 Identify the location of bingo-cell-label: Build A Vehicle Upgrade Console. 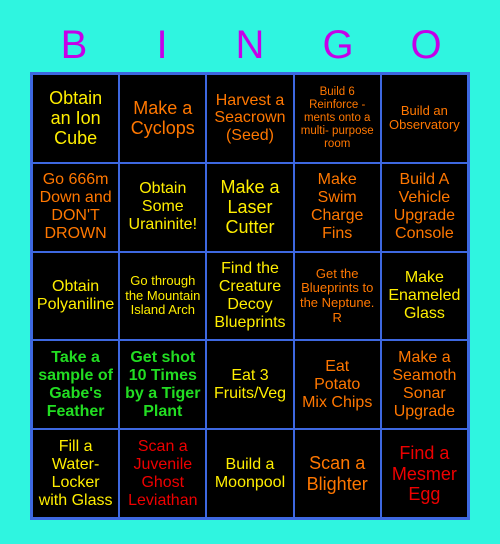
(424, 207).